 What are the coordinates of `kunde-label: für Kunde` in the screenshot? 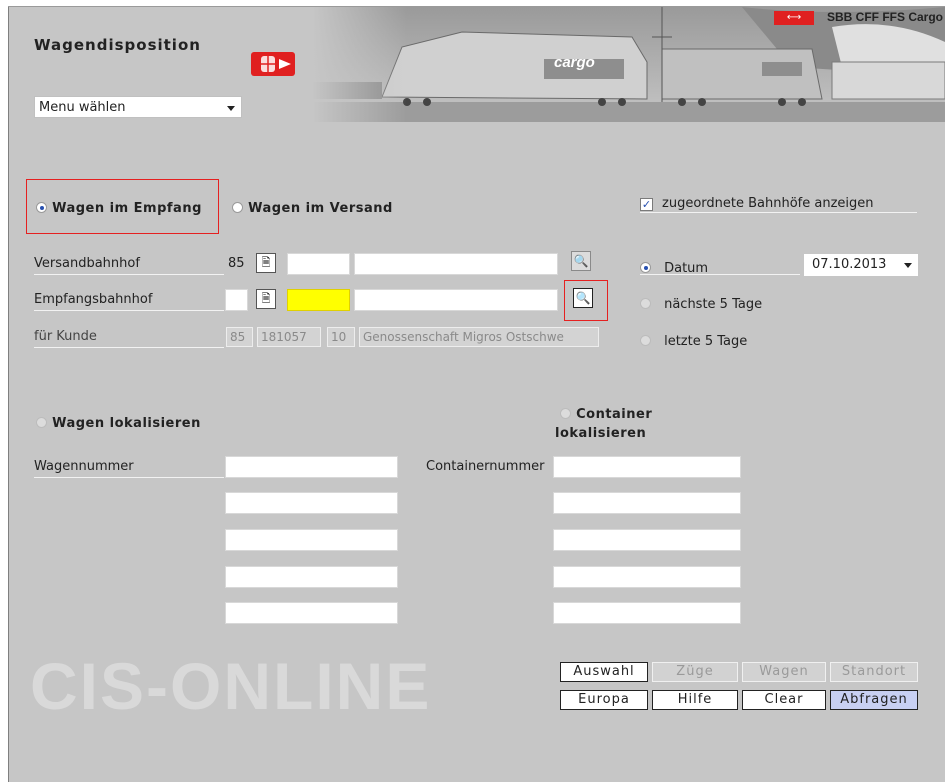 It's located at (65, 336).